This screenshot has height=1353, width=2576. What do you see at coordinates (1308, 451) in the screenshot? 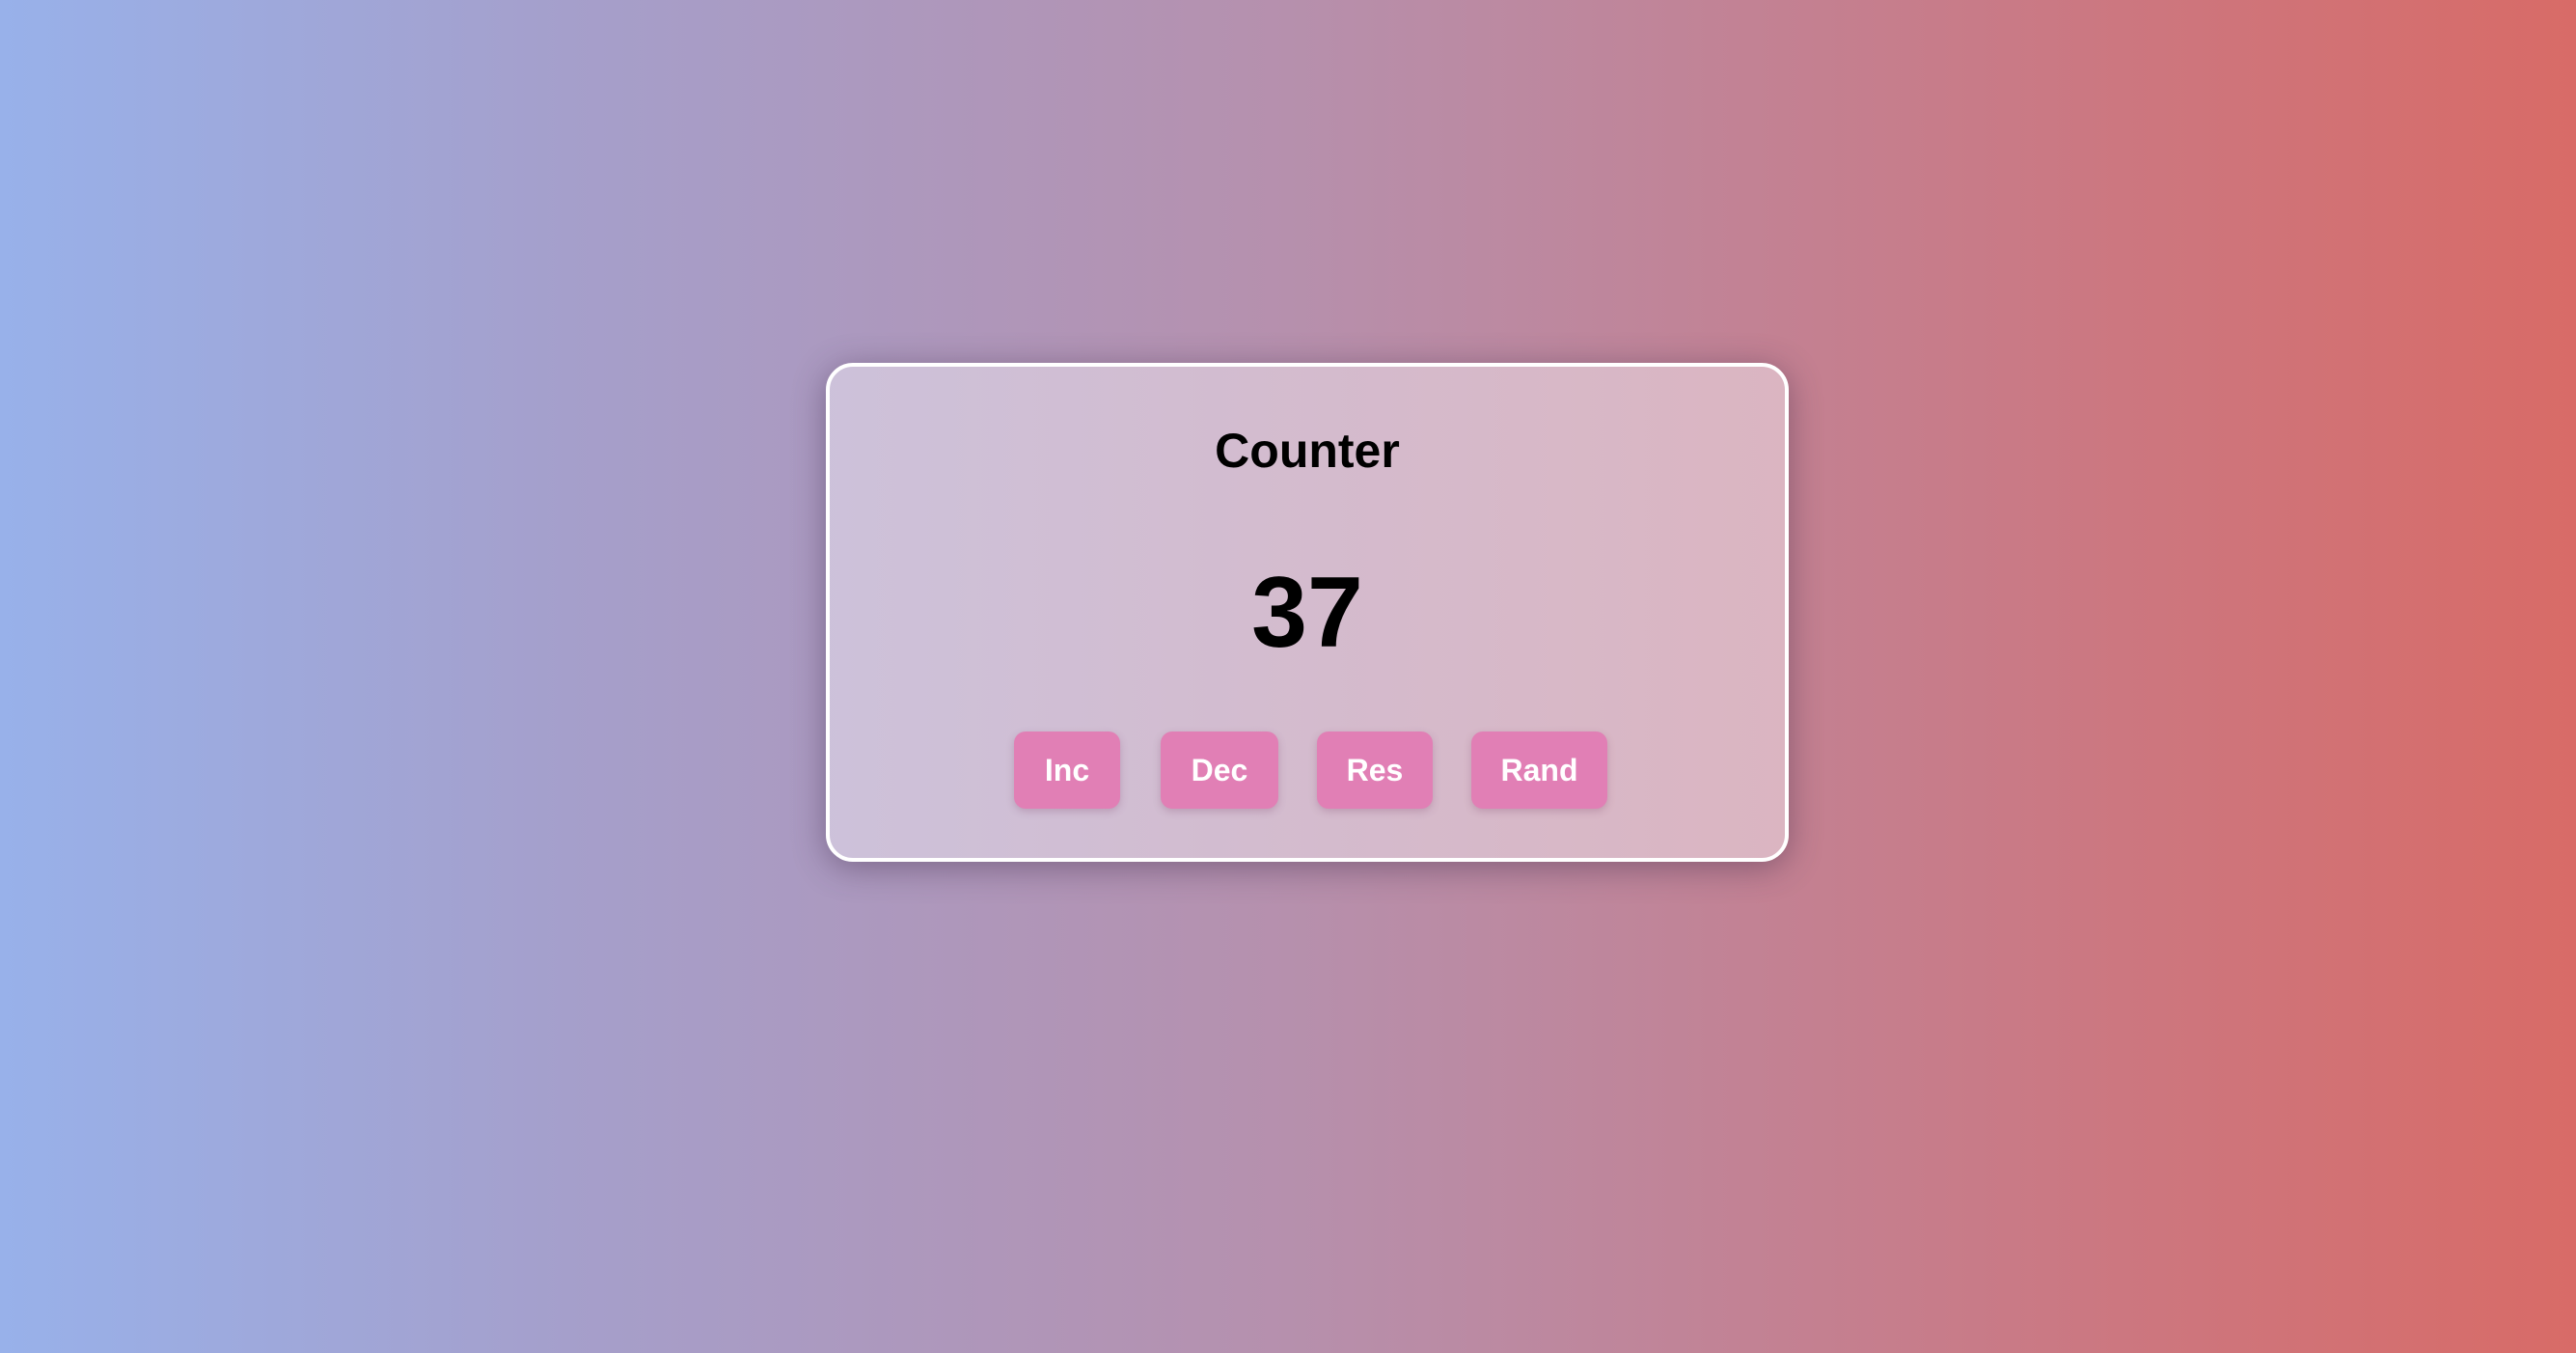
I see `counter-title: Counter` at bounding box center [1308, 451].